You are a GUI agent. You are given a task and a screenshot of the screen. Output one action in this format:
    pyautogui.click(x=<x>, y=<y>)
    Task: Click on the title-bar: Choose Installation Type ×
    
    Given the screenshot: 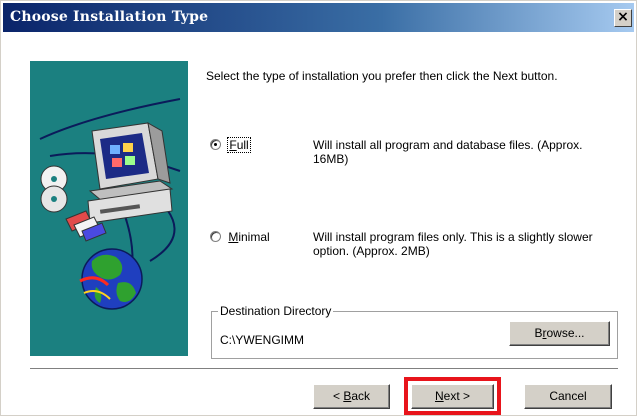 What is the action you would take?
    pyautogui.click(x=318, y=17)
    